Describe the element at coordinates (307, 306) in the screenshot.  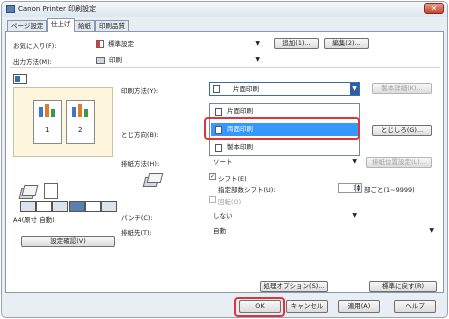
I see `cancel-button: キャンセル` at that location.